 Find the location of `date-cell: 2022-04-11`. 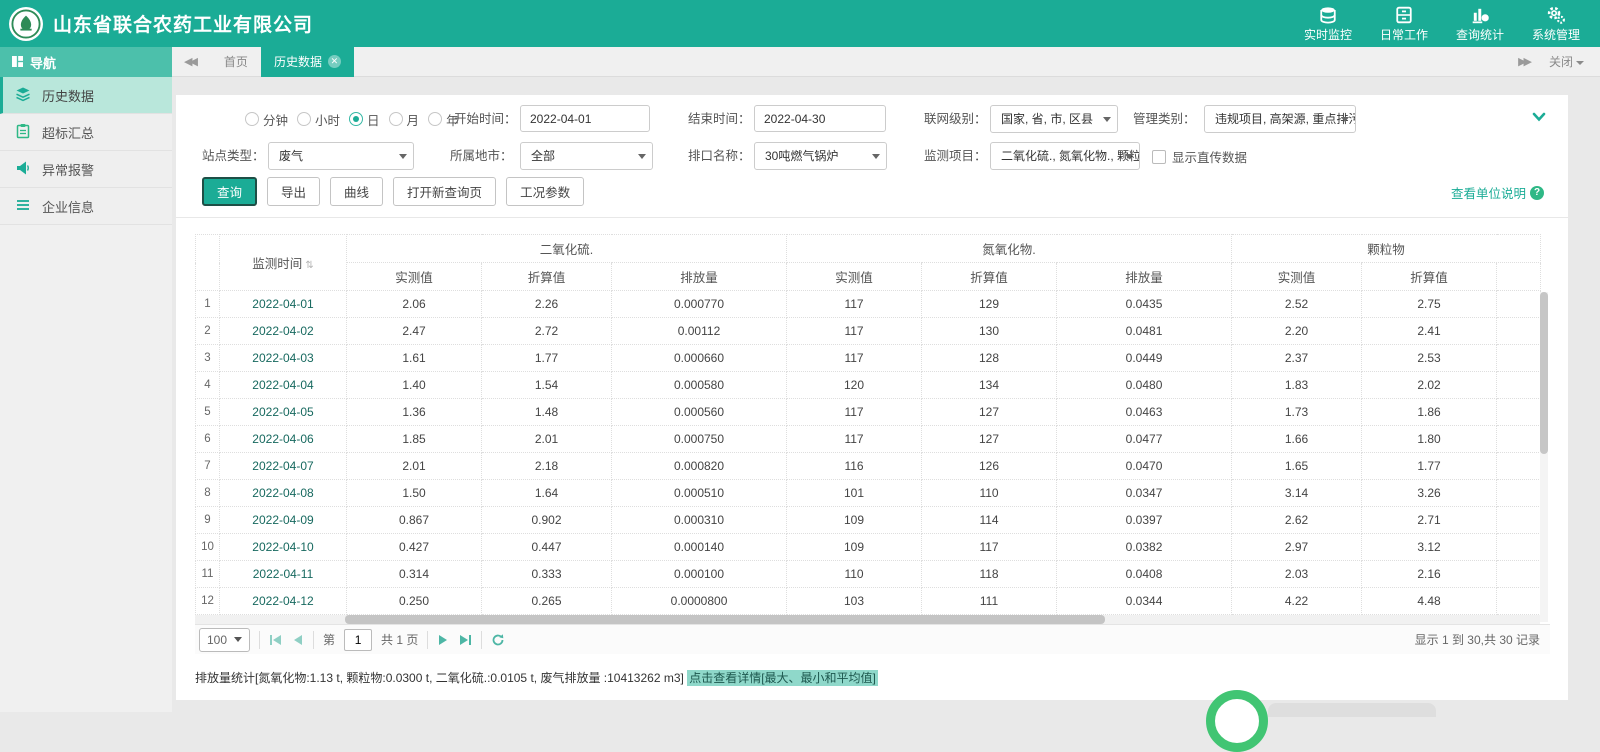

date-cell: 2022-04-11 is located at coordinates (283, 574).